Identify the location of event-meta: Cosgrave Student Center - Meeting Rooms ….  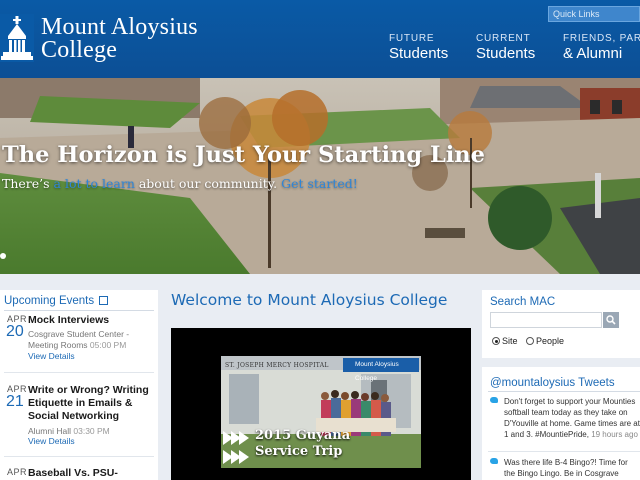
(92, 340).